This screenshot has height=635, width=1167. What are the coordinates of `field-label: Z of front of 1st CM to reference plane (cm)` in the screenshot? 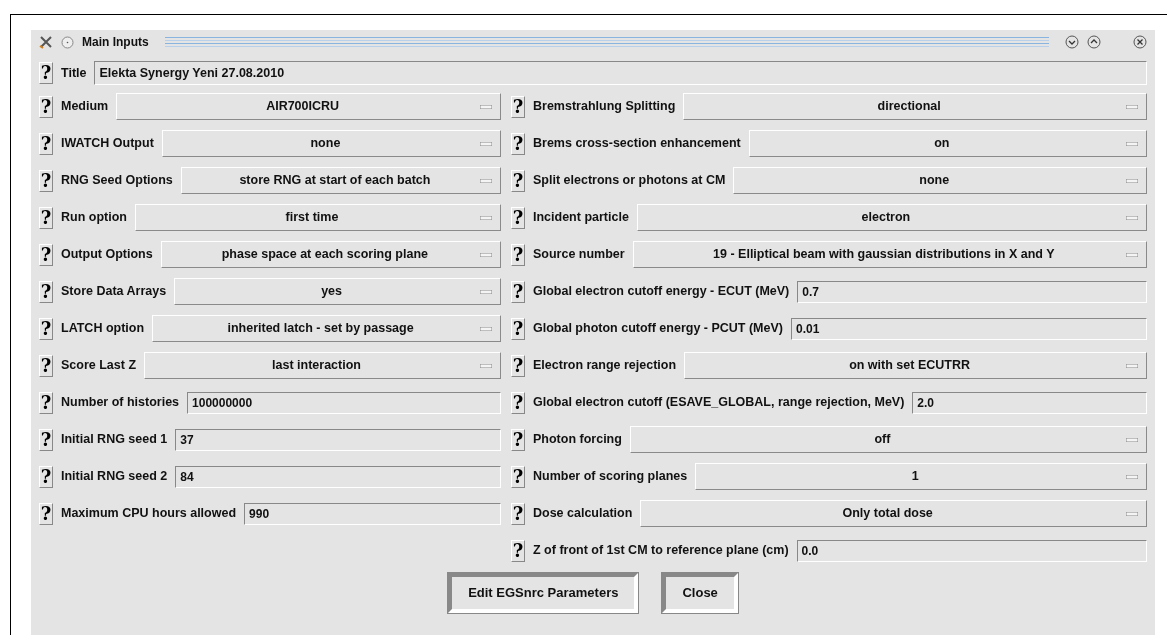 It's located at (661, 551).